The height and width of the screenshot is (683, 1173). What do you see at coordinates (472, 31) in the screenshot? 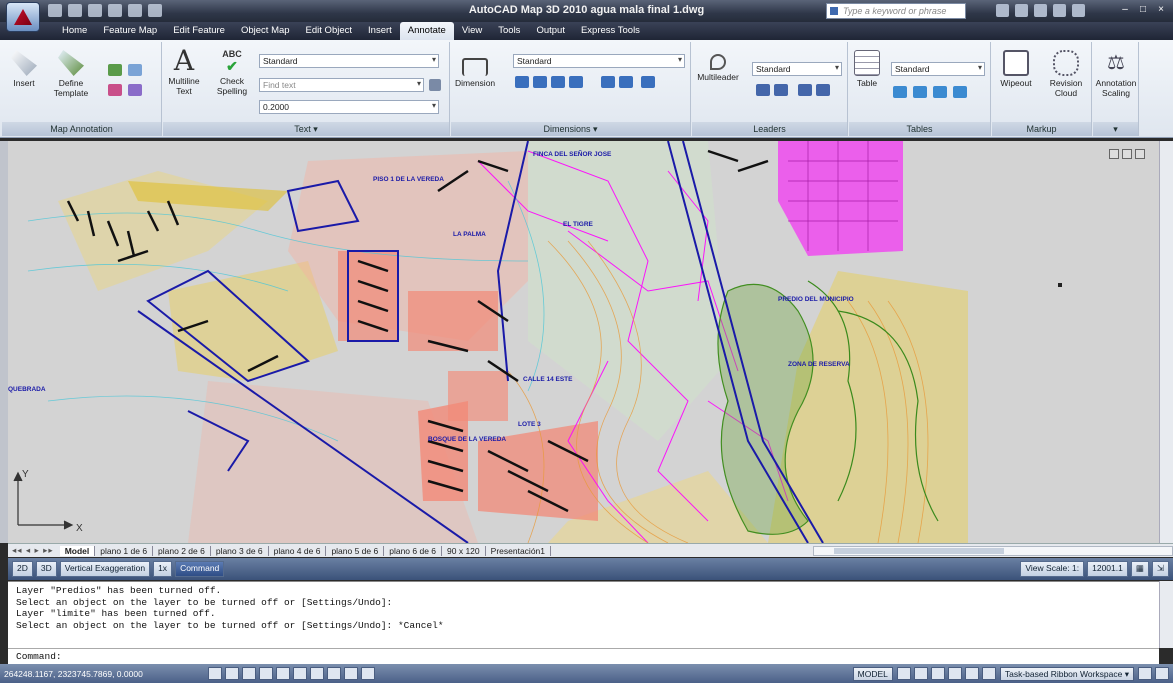
I see `tab-view: View` at bounding box center [472, 31].